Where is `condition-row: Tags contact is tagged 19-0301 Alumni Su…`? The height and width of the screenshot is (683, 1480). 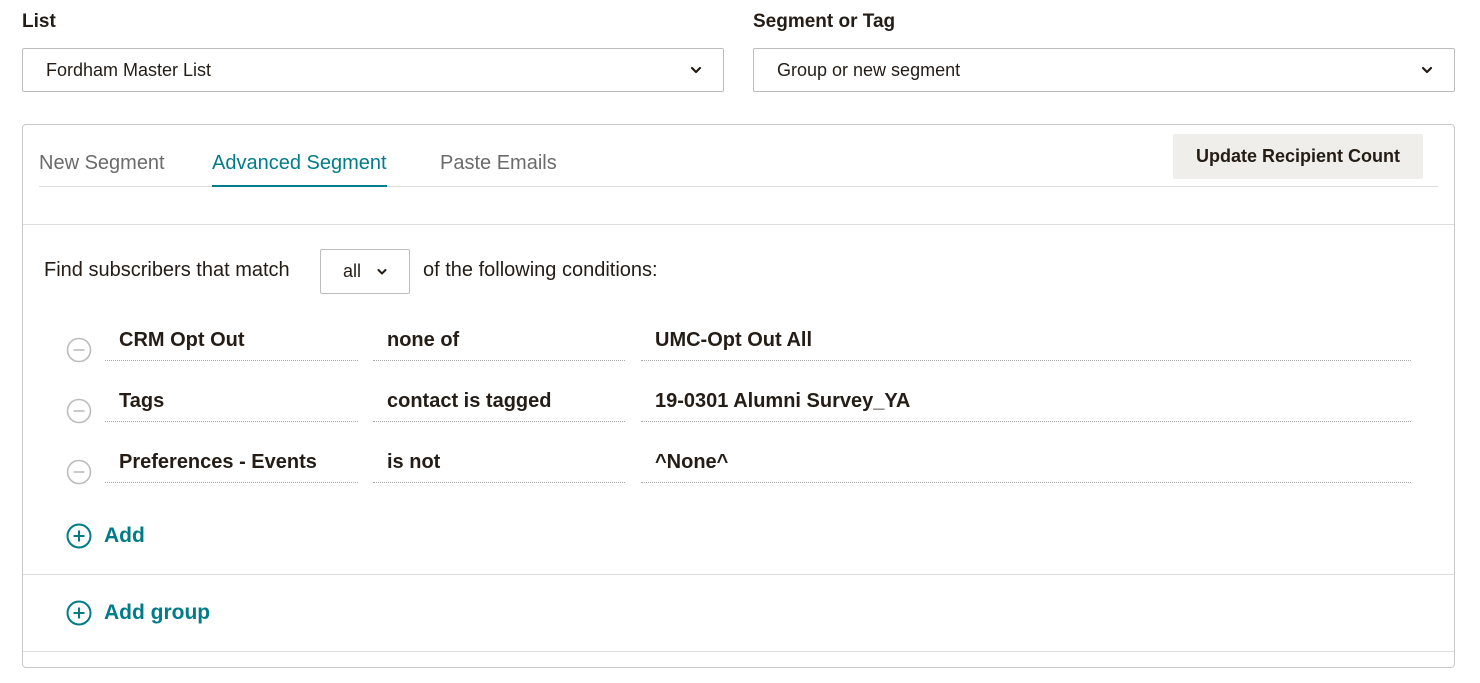
condition-row: Tags contact is tagged 19-0301 Alumni Su… is located at coordinates (738, 411).